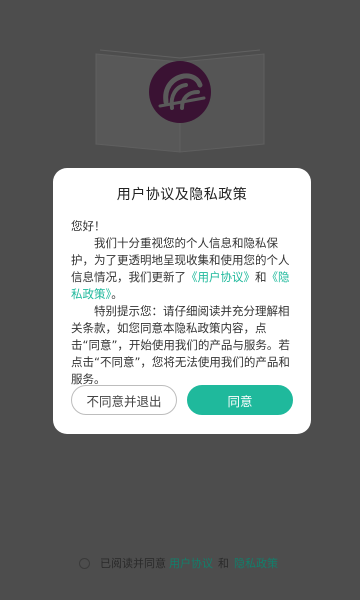 The image size is (360, 600). I want to click on bottom-privacy-policy-link: 隐私政策, so click(256, 563).